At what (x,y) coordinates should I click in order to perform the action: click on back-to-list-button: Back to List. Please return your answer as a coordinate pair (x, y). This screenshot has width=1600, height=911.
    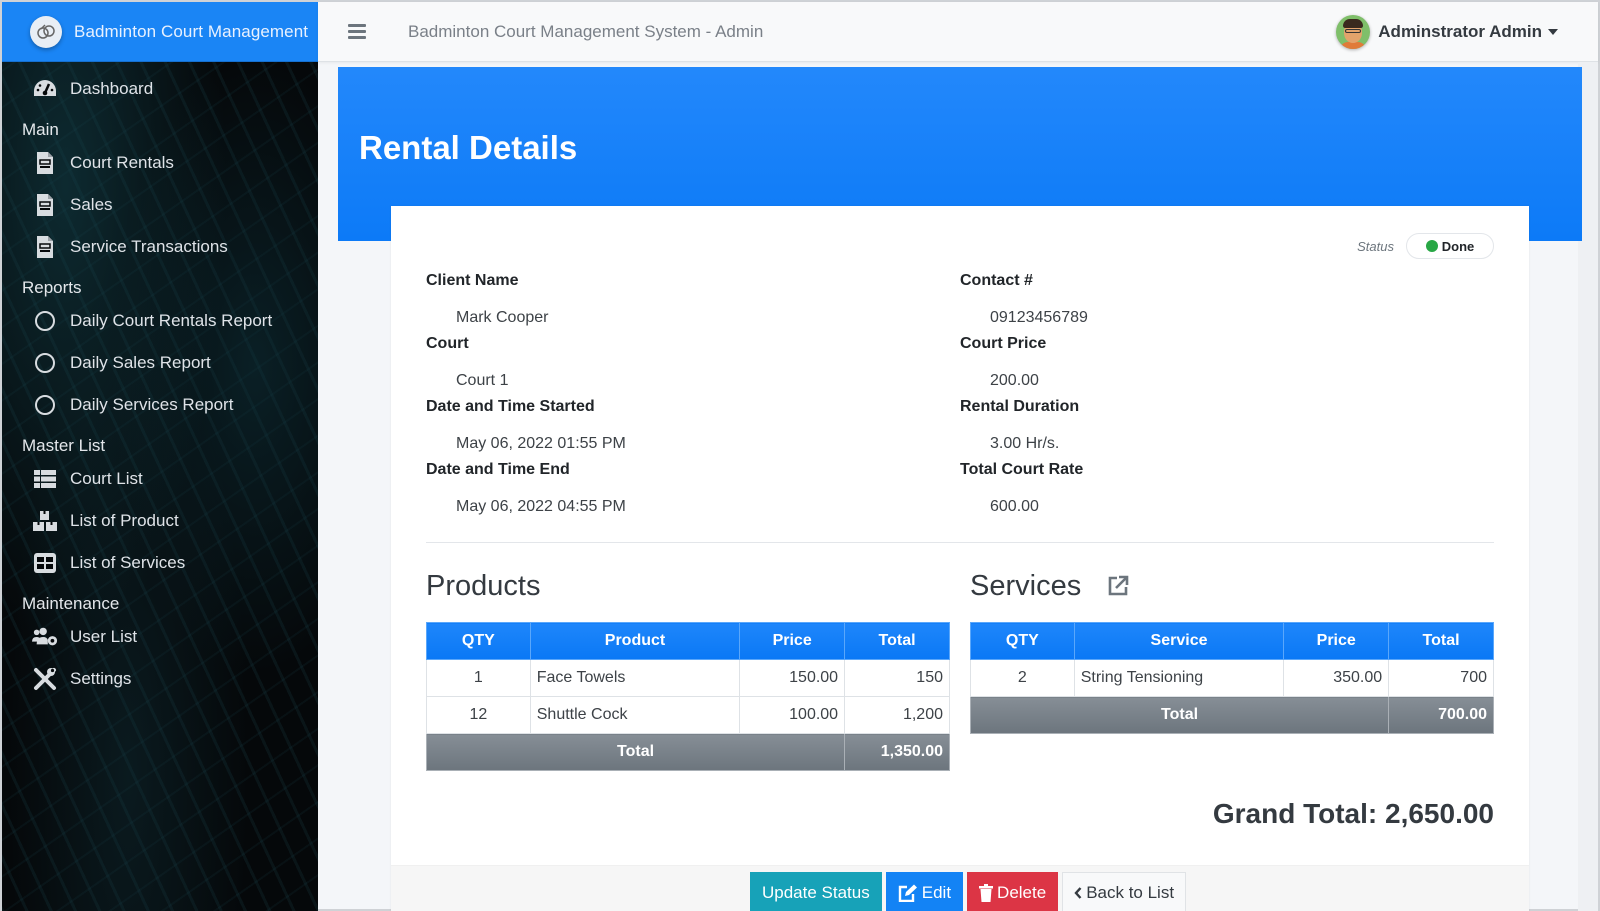
    Looking at the image, I should click on (1124, 891).